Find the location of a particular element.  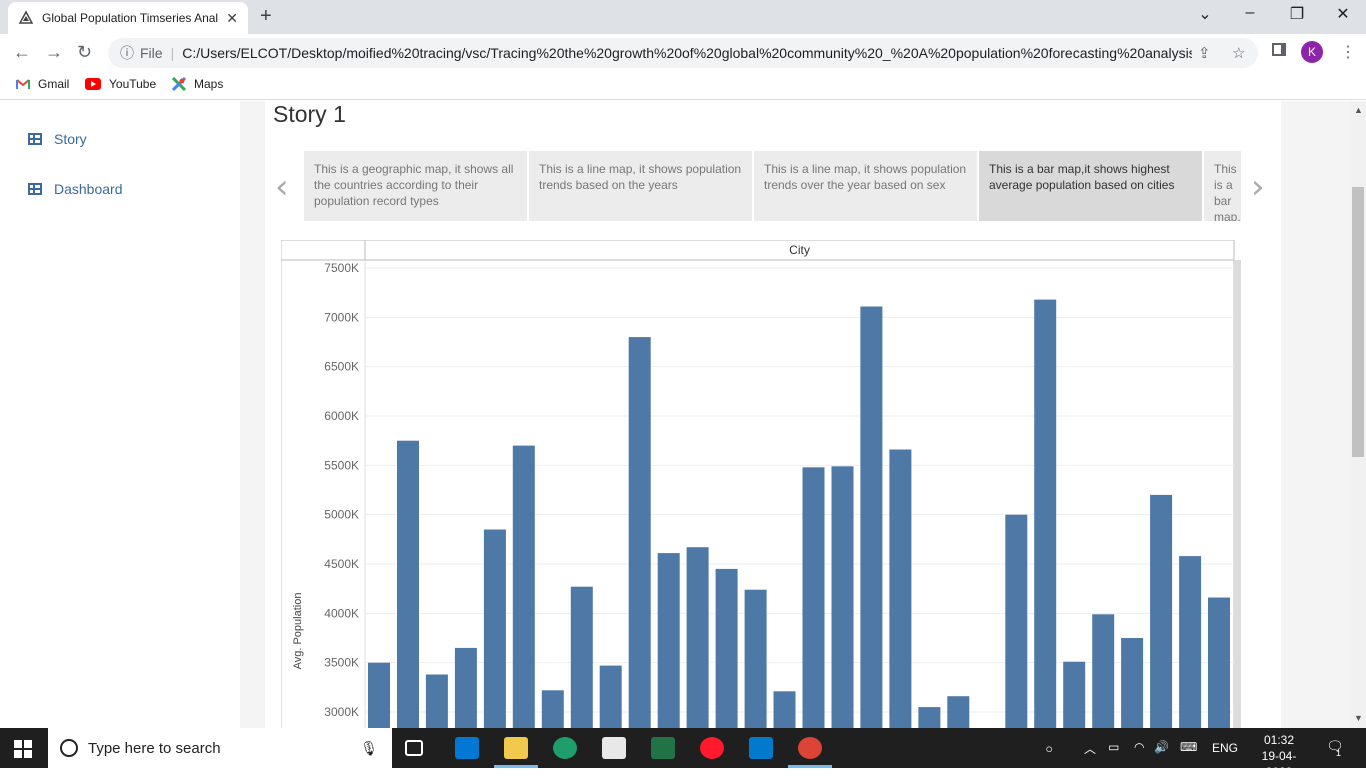

volume-icon: 🔊 is located at coordinates (1161, 747).